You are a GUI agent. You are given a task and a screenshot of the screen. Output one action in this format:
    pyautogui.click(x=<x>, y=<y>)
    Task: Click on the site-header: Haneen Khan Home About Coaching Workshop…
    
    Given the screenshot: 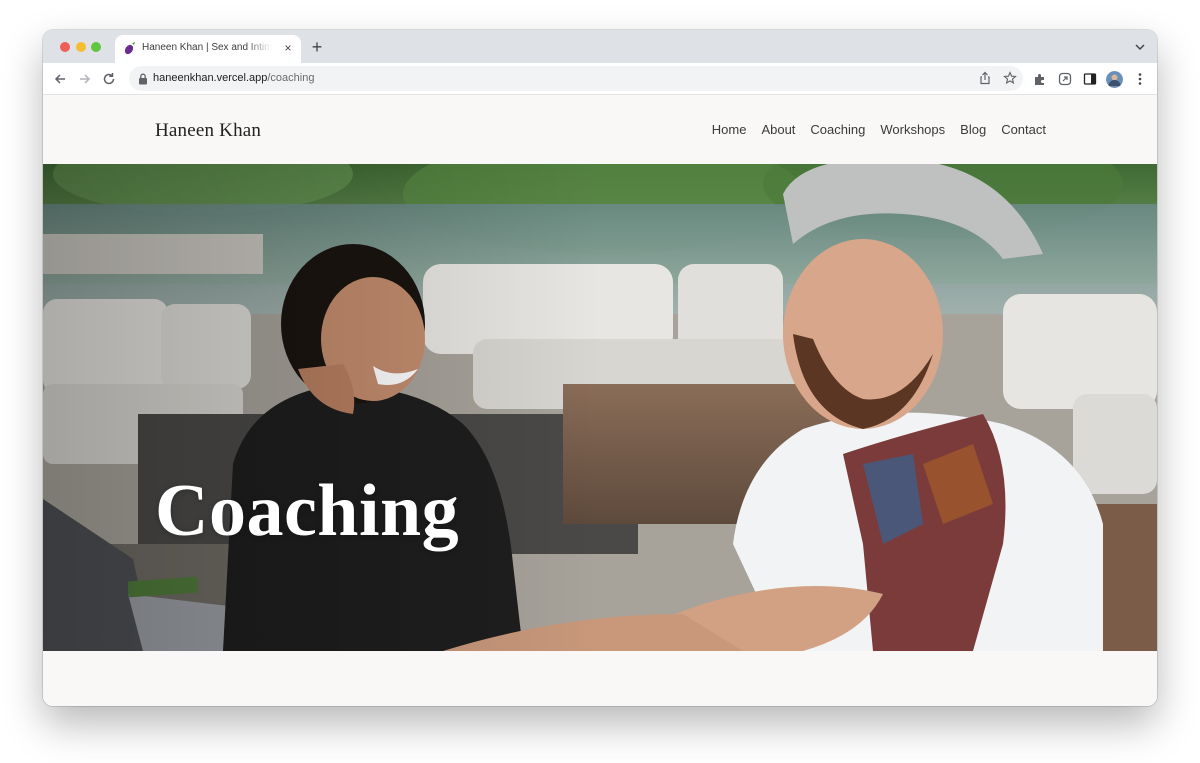 What is the action you would take?
    pyautogui.click(x=600, y=130)
    